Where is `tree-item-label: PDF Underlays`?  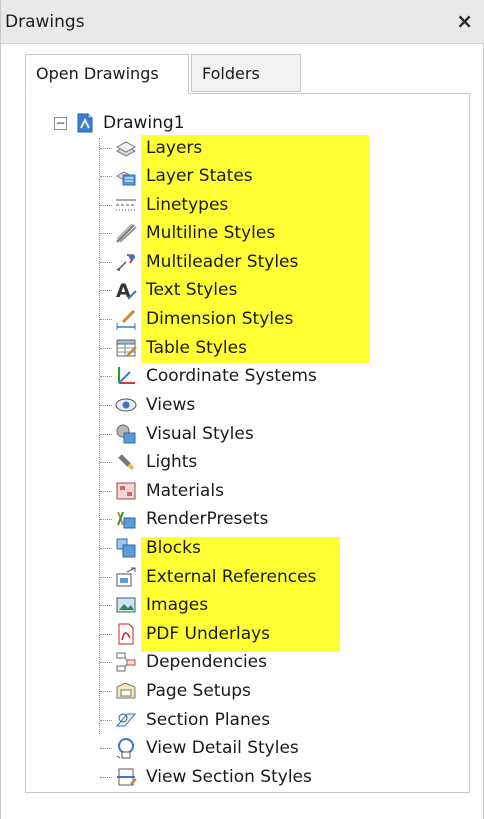 tree-item-label: PDF Underlays is located at coordinates (208, 634).